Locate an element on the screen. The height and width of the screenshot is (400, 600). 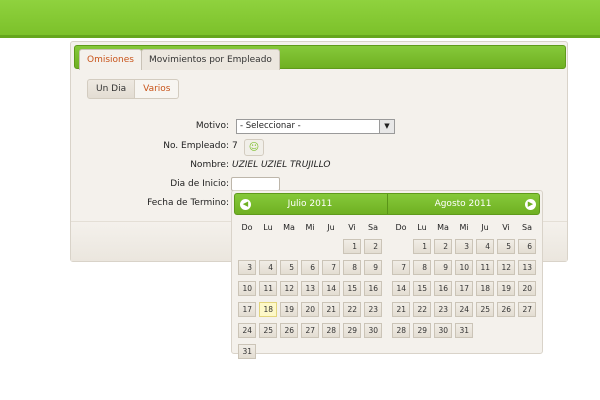
dia-inicio-label: Dia de Inicio: is located at coordinates (199, 184).